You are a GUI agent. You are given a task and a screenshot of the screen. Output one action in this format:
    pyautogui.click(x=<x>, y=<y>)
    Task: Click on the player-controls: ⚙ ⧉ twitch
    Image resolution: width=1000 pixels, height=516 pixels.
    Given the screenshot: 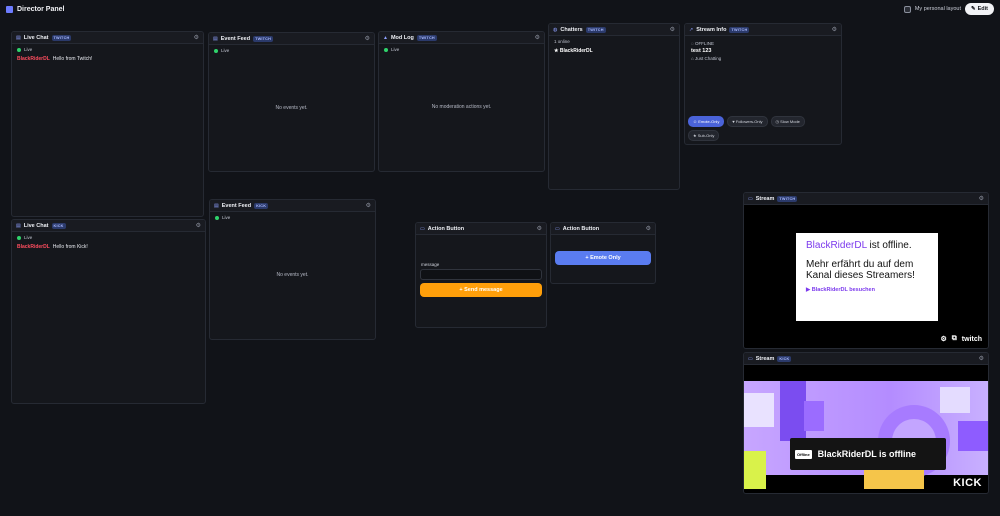 What is the action you would take?
    pyautogui.click(x=961, y=339)
    